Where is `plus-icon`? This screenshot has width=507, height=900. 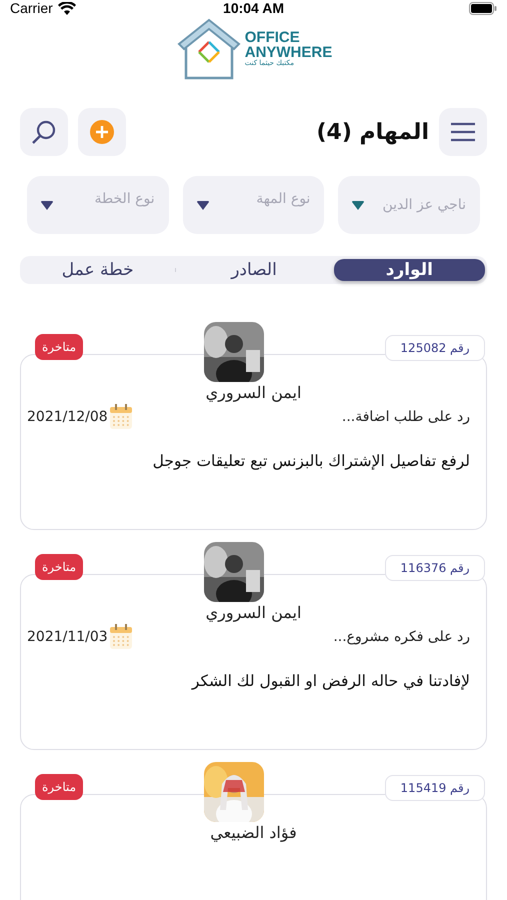 plus-icon is located at coordinates (102, 132).